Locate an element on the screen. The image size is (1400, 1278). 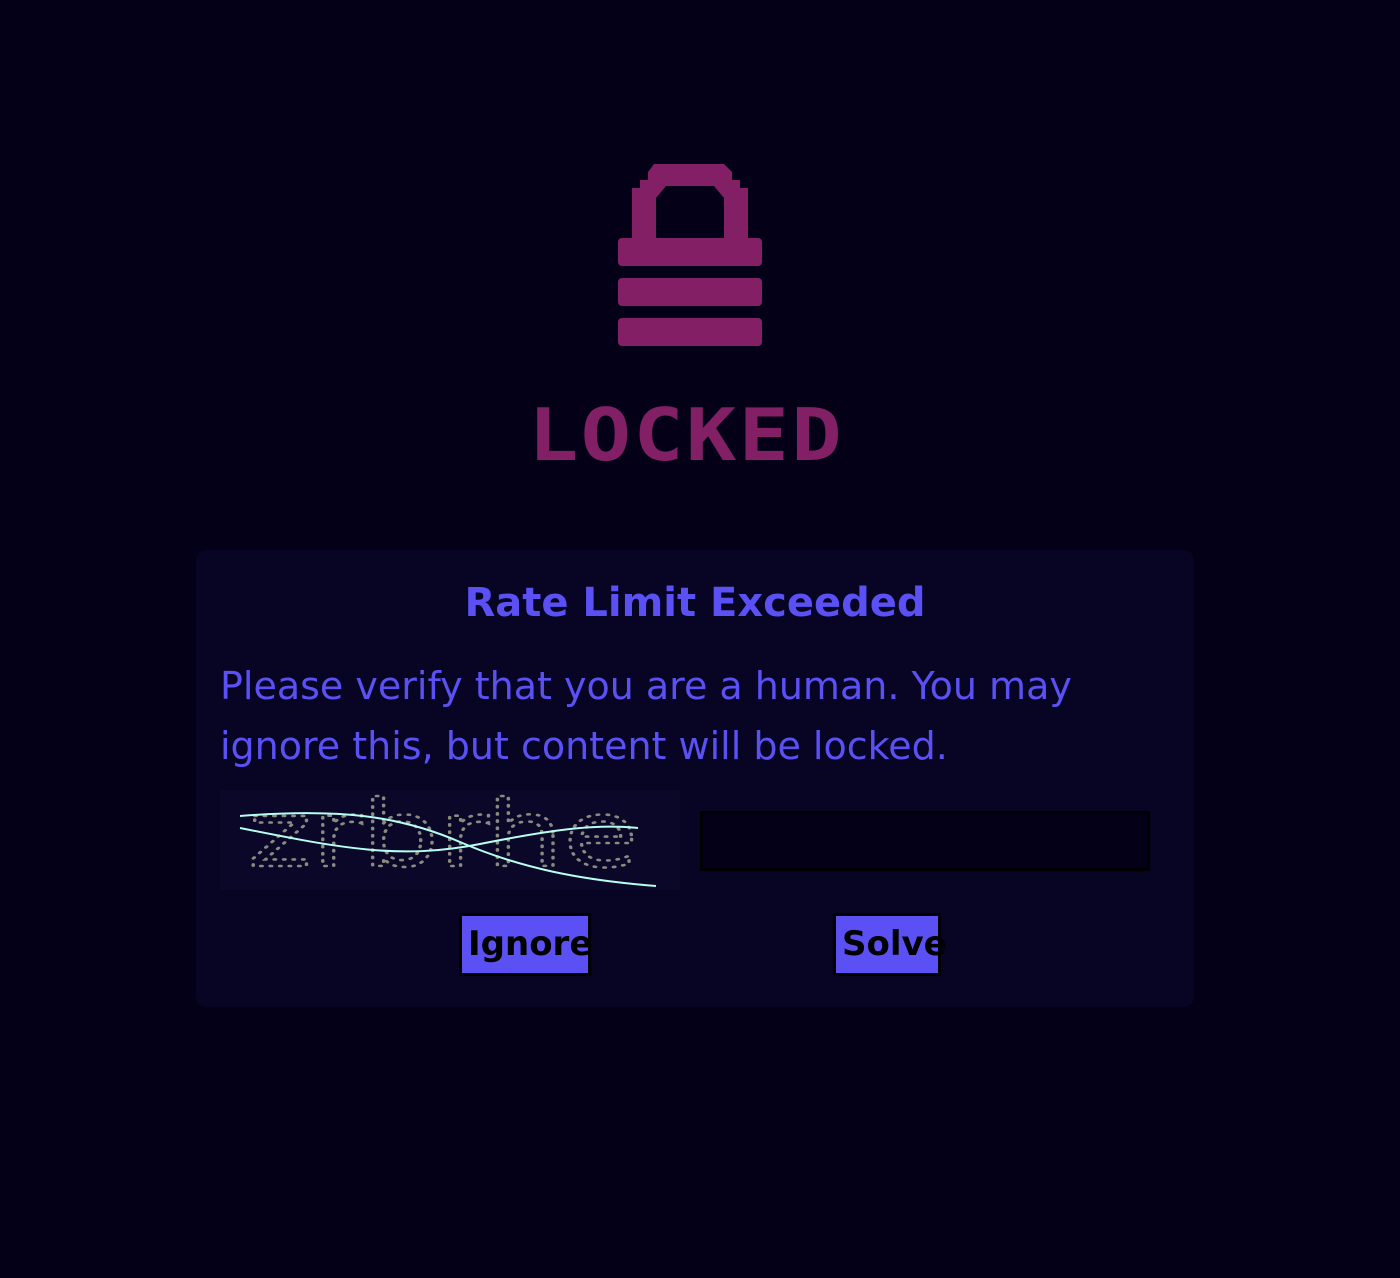
locked-title: LOCKED is located at coordinates (686, 434).